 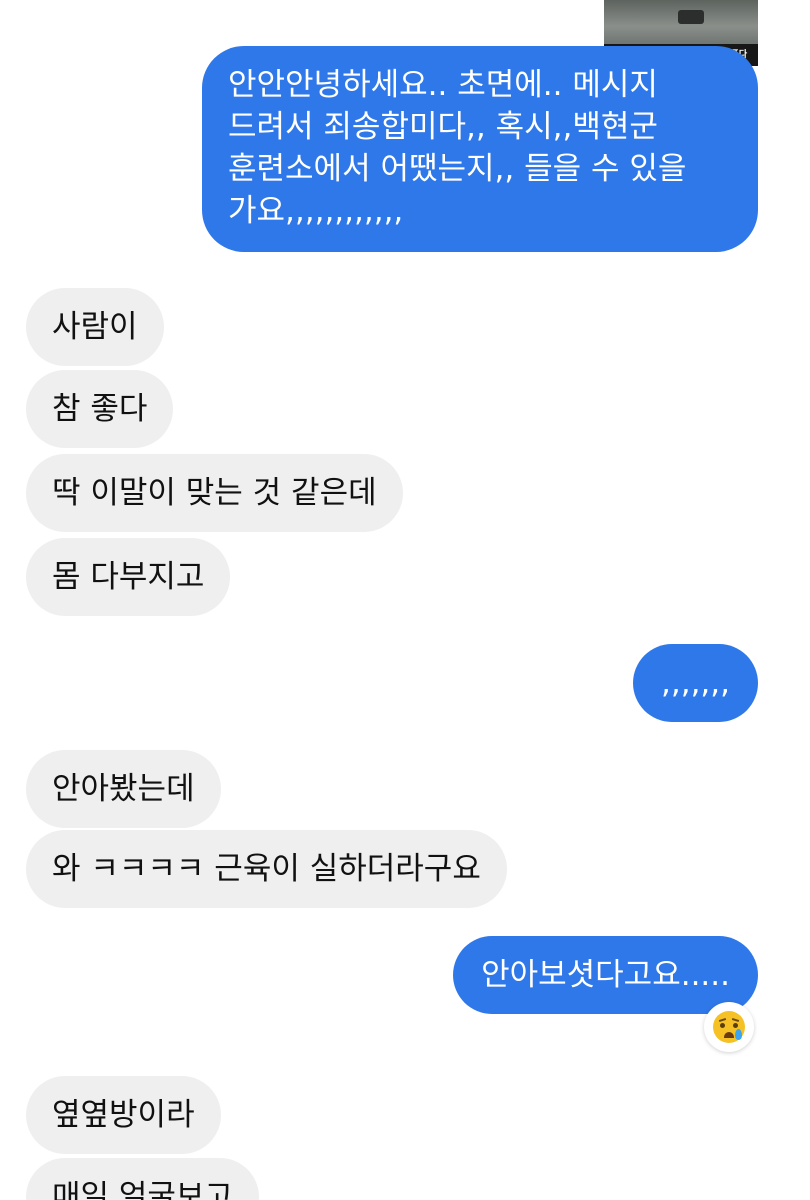 What do you see at coordinates (443, 127) in the screenshot?
I see `message-line: 드려서 죄송합미다,, 혹시,,백현군` at bounding box center [443, 127].